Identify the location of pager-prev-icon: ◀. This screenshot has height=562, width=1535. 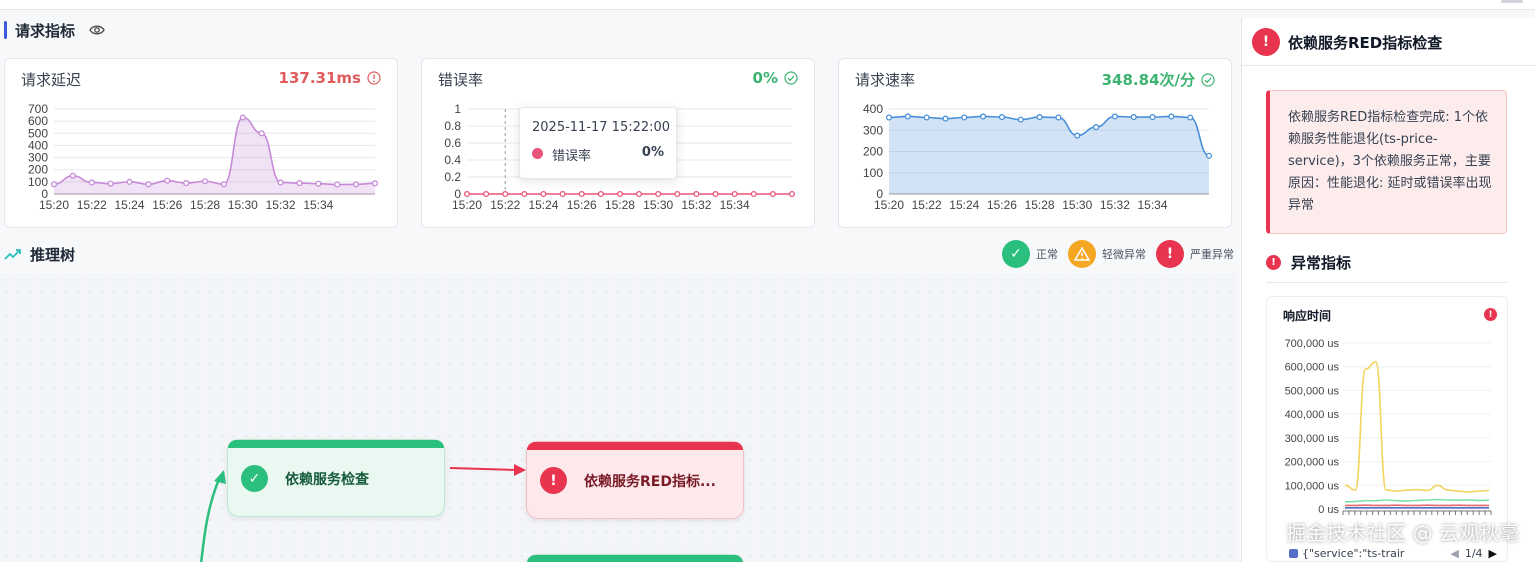
(1454, 553).